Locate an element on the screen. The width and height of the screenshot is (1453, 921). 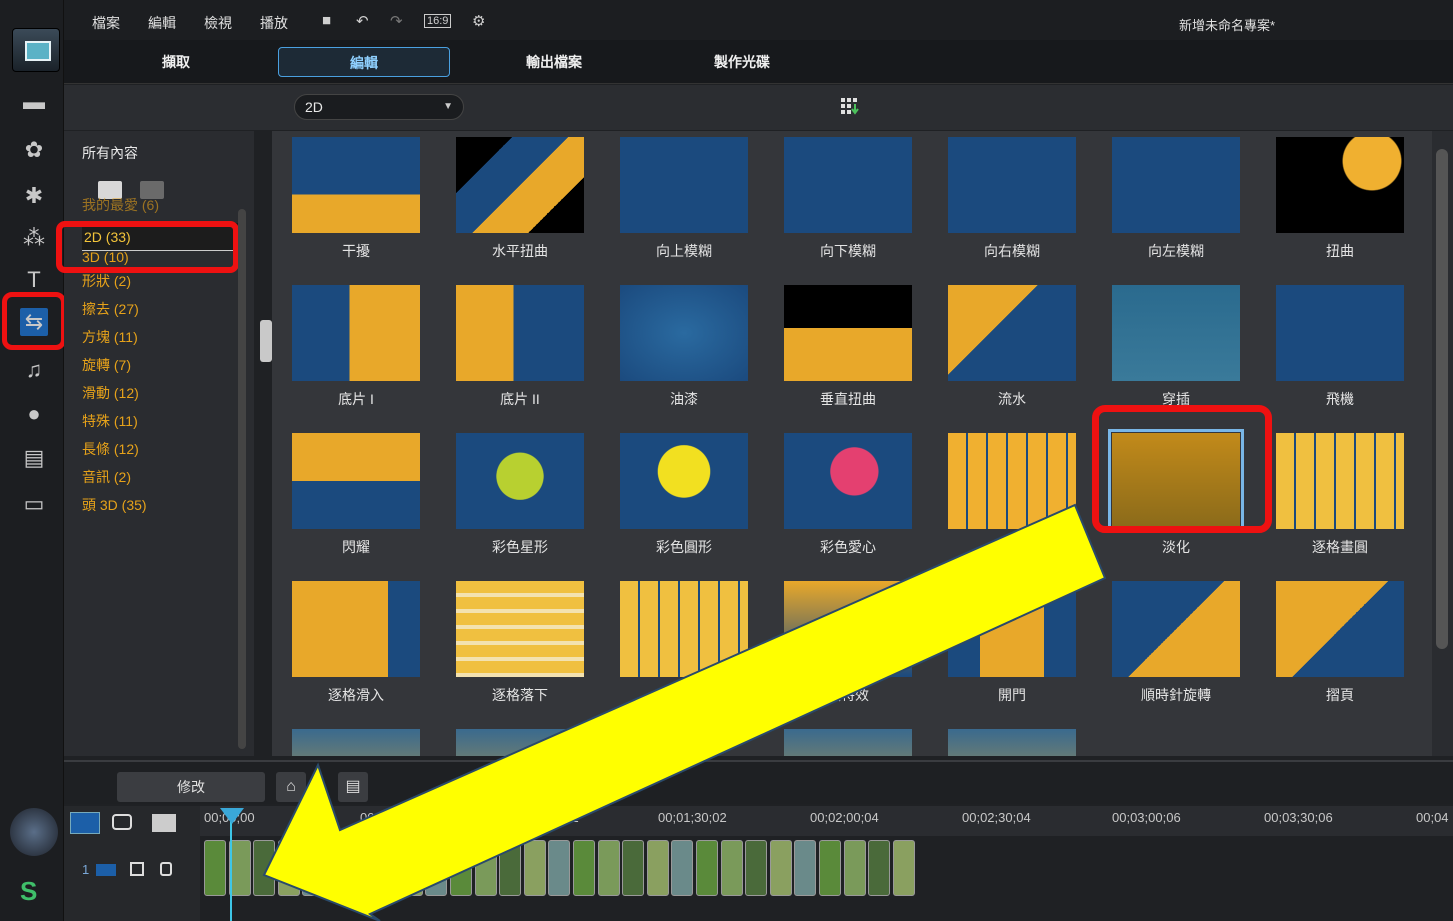
settings-gear-icon: ⚙ is located at coordinates (478, 21).